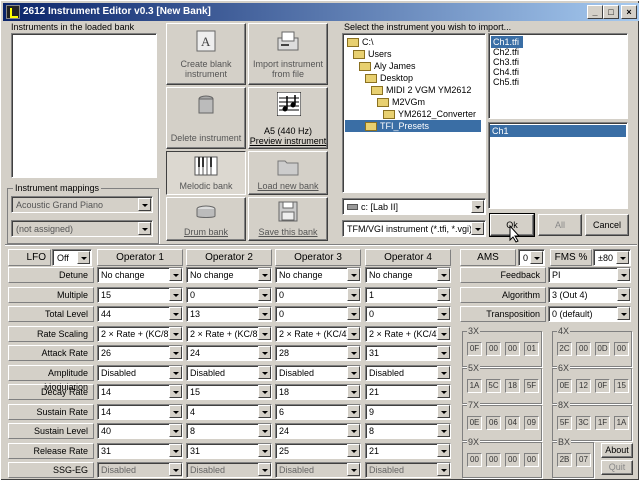  Describe the element at coordinates (318, 314) in the screenshot. I see `param-value-op3: 0` at that location.